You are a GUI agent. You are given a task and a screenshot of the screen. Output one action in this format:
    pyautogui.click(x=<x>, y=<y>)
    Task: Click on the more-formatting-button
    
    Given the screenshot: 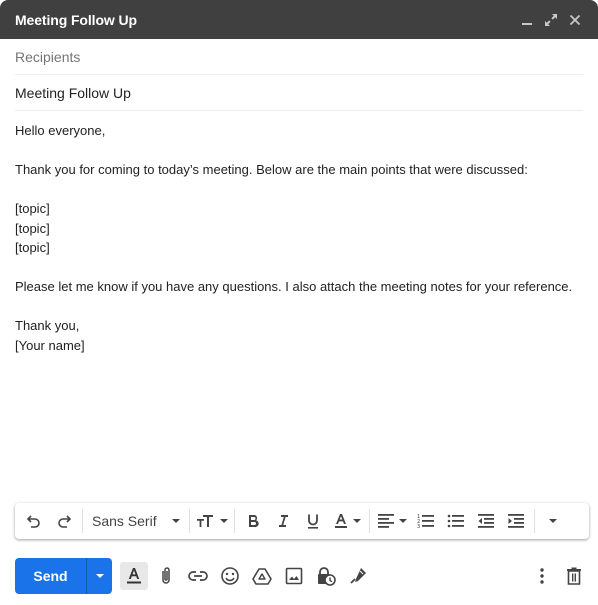 What is the action you would take?
    pyautogui.click(x=553, y=521)
    